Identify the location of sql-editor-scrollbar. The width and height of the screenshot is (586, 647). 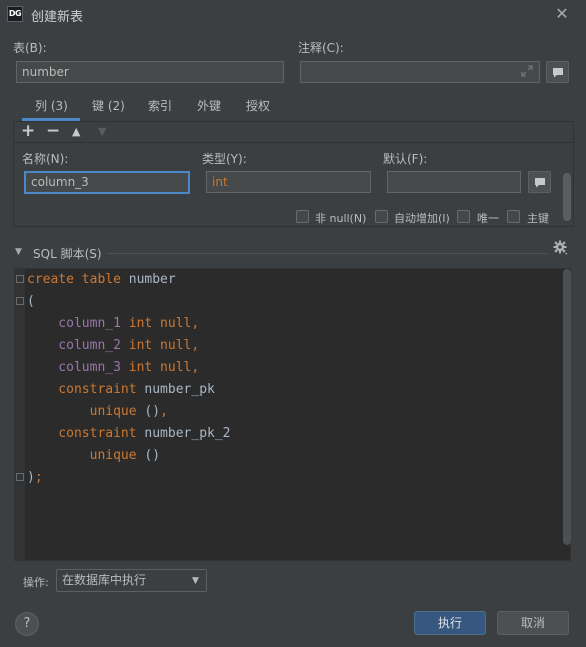
(567, 407).